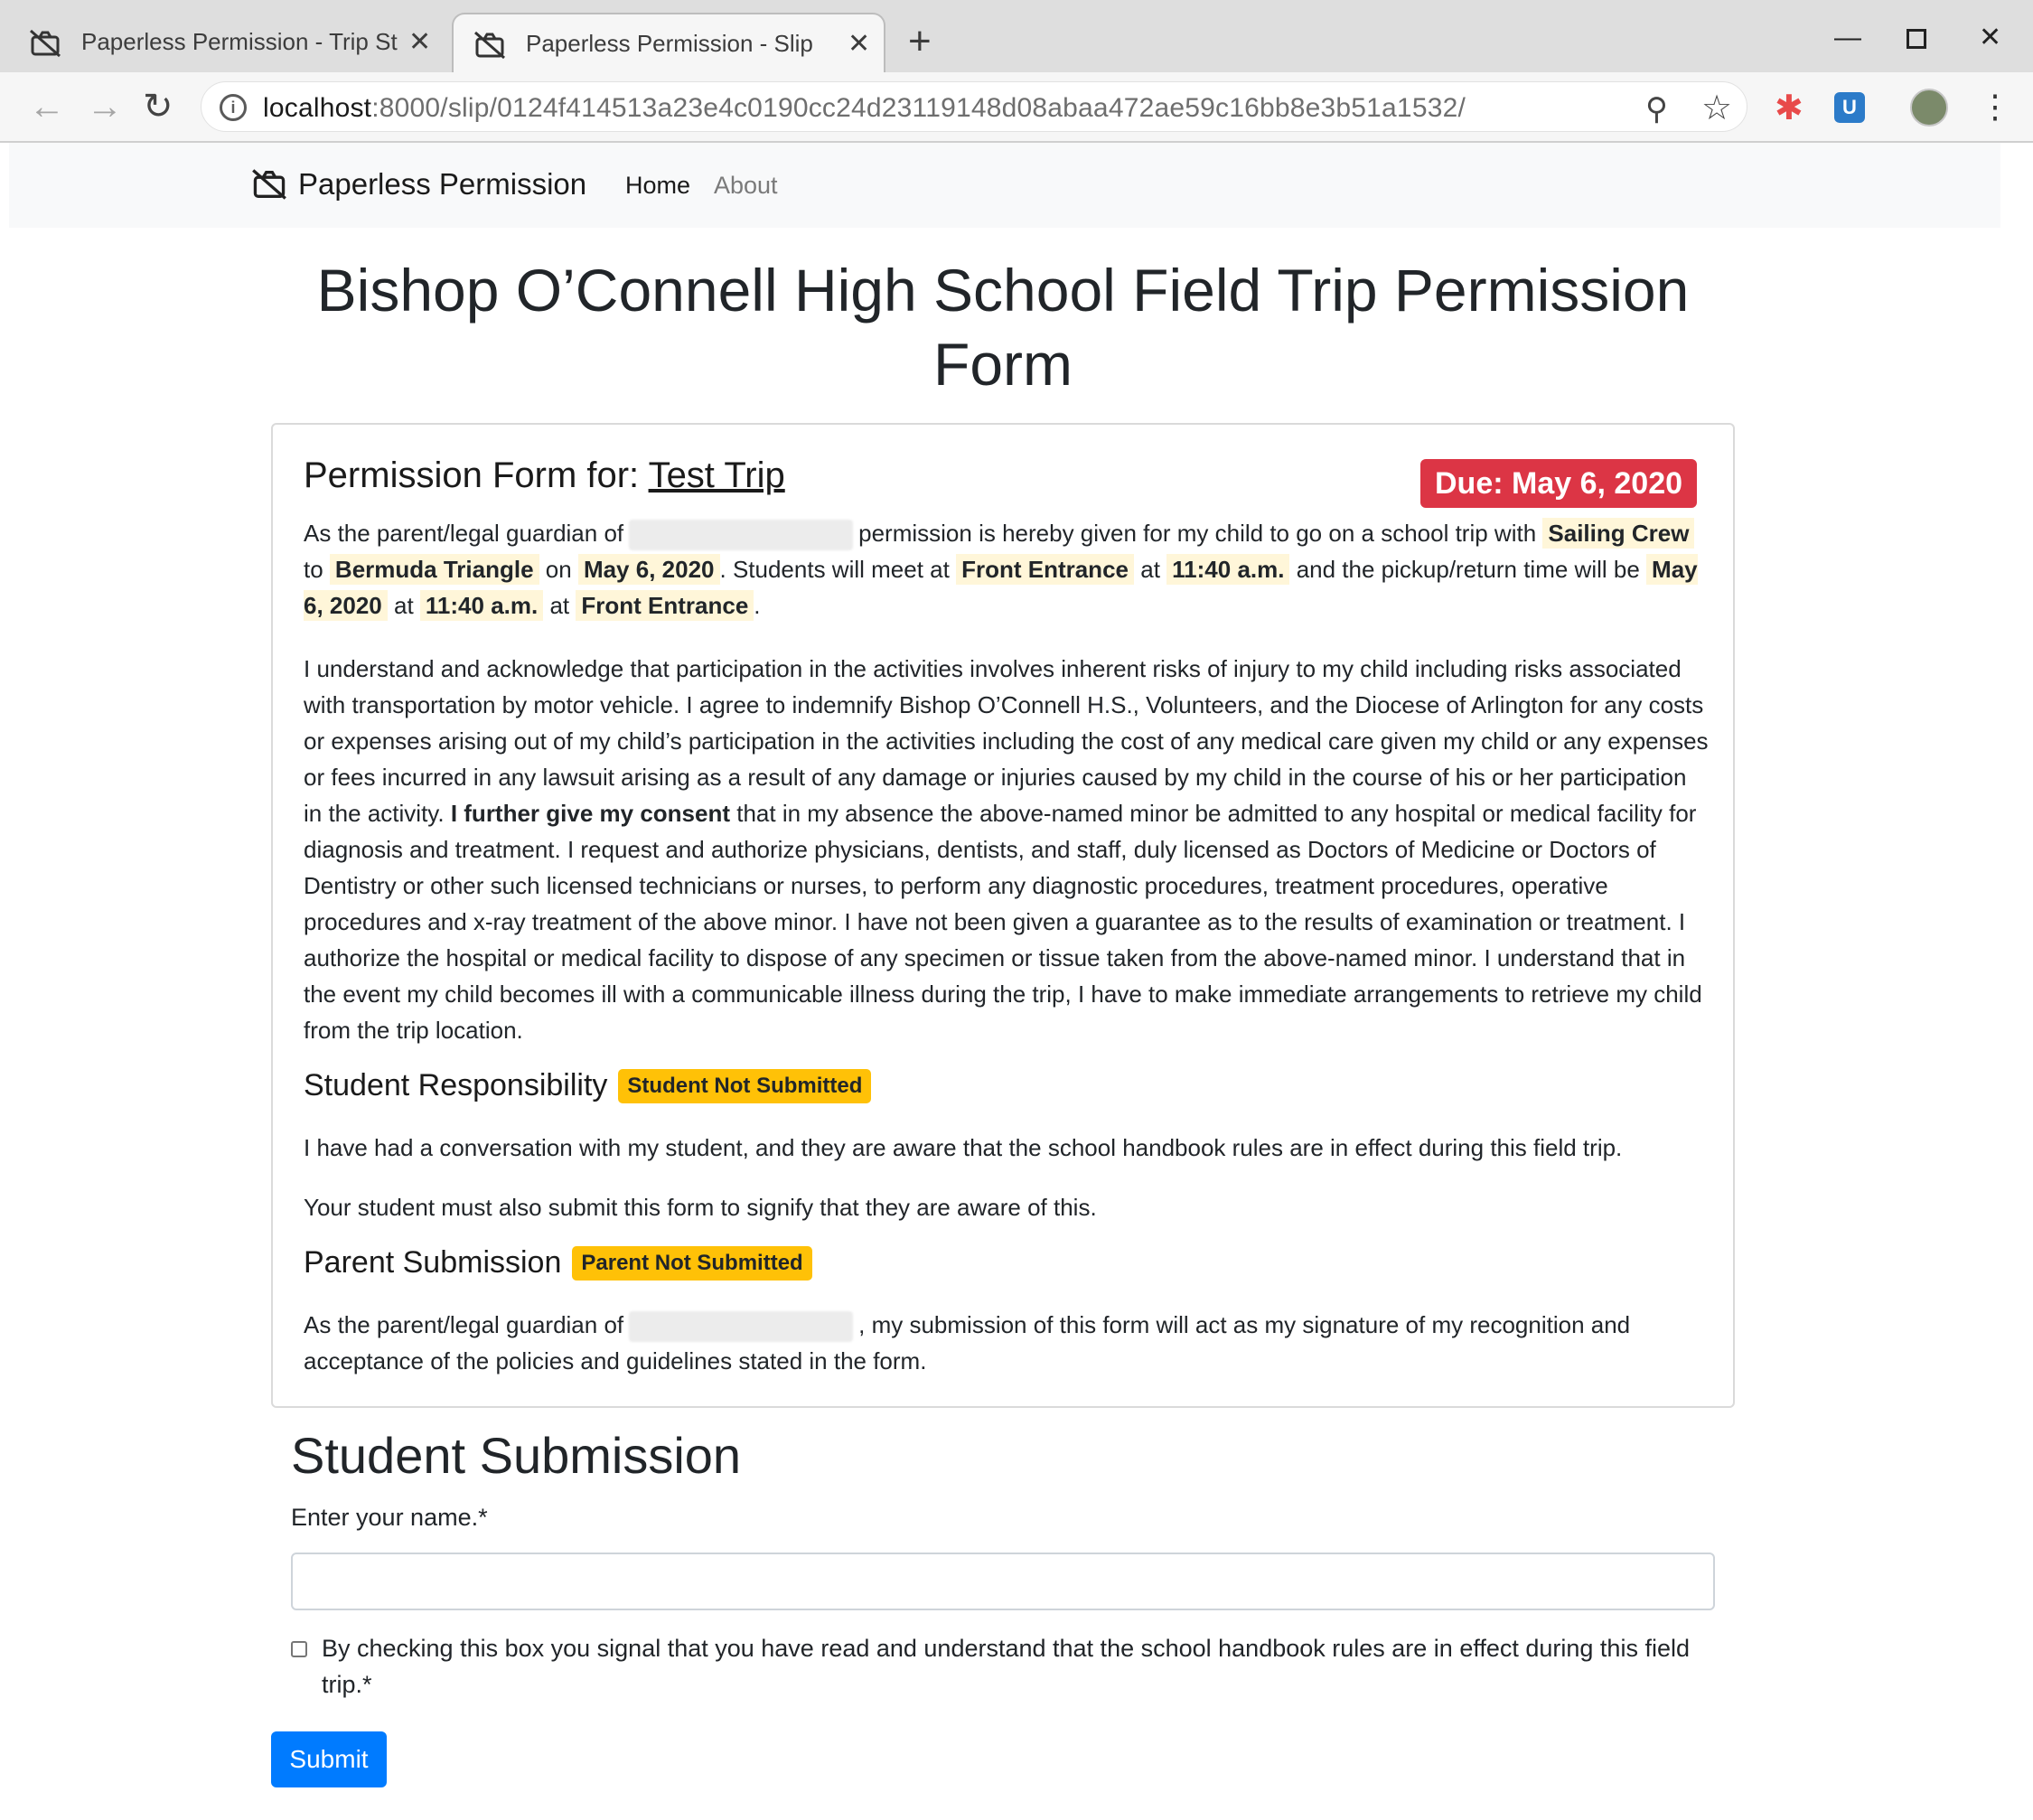  I want to click on section-title: Student Responsibility, so click(456, 1085).